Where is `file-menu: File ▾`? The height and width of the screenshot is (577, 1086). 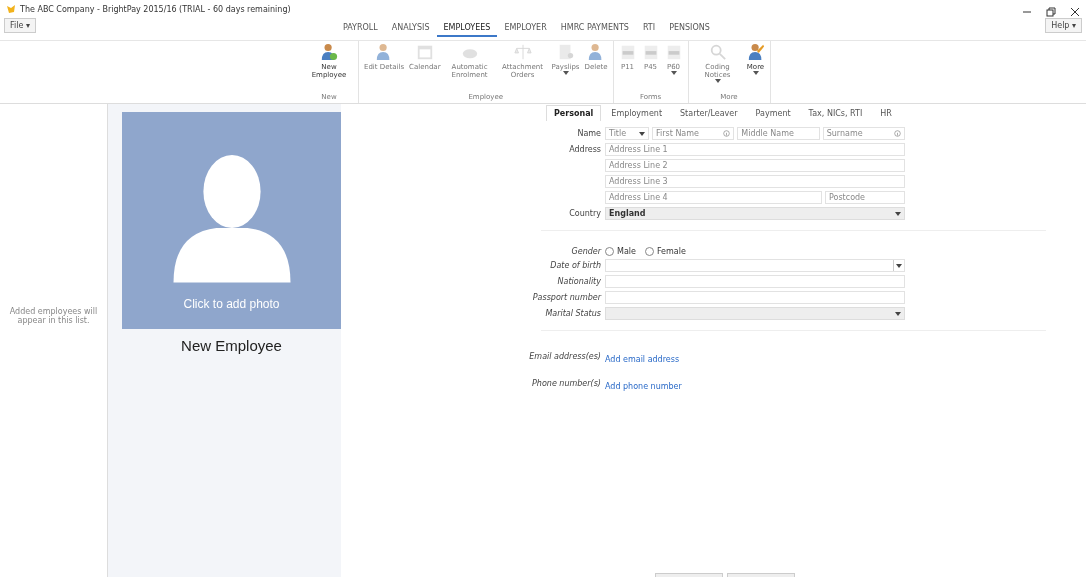 file-menu: File ▾ is located at coordinates (20, 25).